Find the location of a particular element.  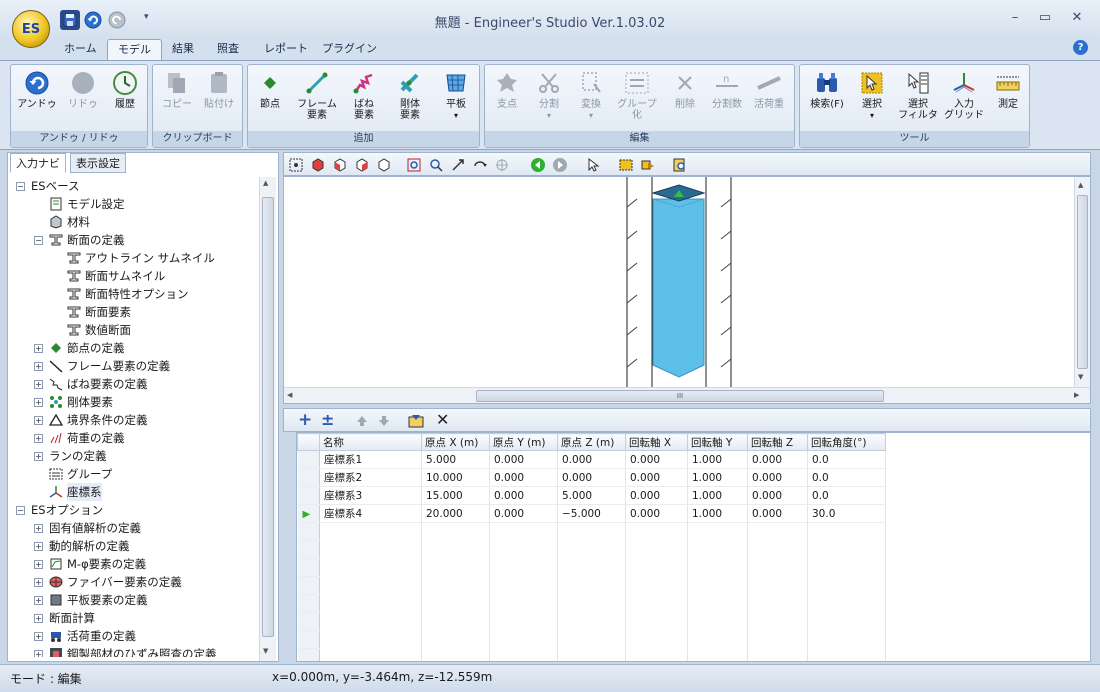

zoom-window-icon is located at coordinates (414, 165).